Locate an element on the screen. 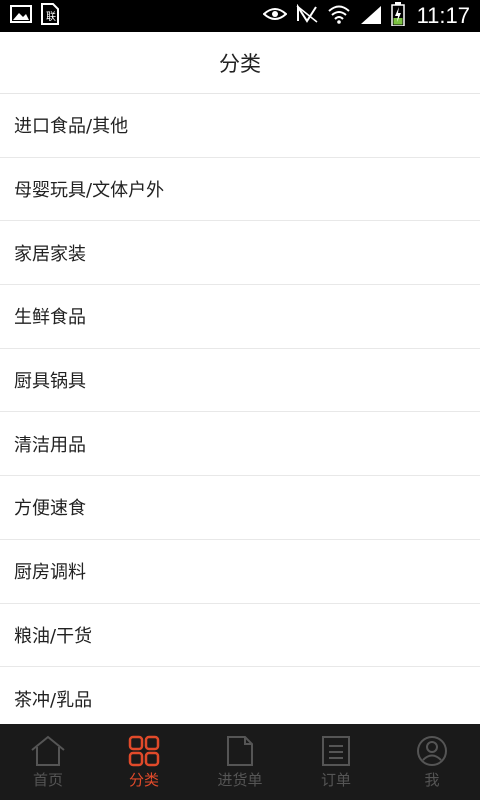  tab-category-label: 分类 is located at coordinates (143, 779).